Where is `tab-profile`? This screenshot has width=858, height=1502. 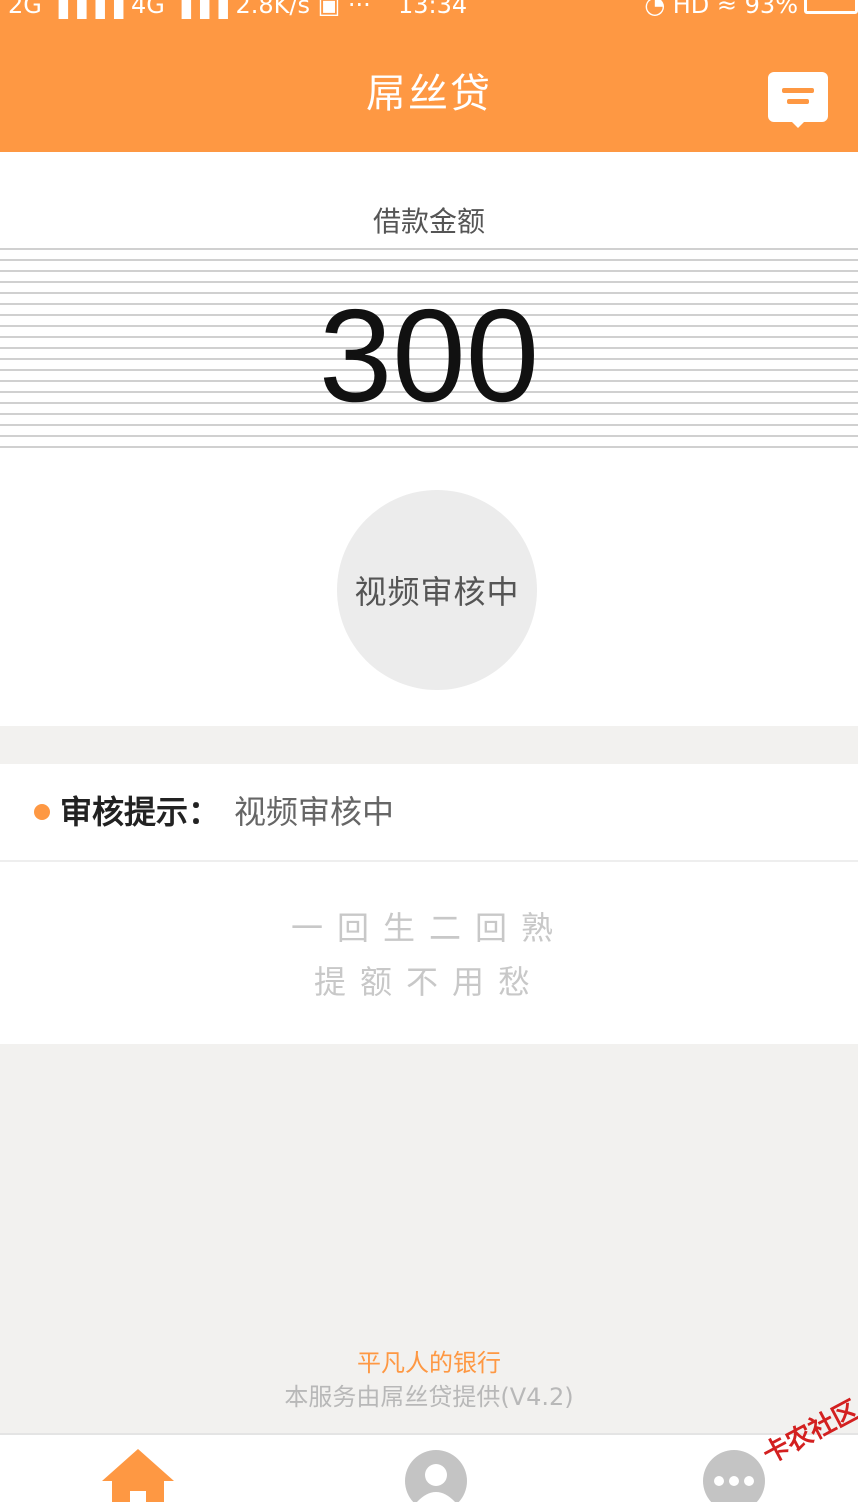 tab-profile is located at coordinates (436, 1473).